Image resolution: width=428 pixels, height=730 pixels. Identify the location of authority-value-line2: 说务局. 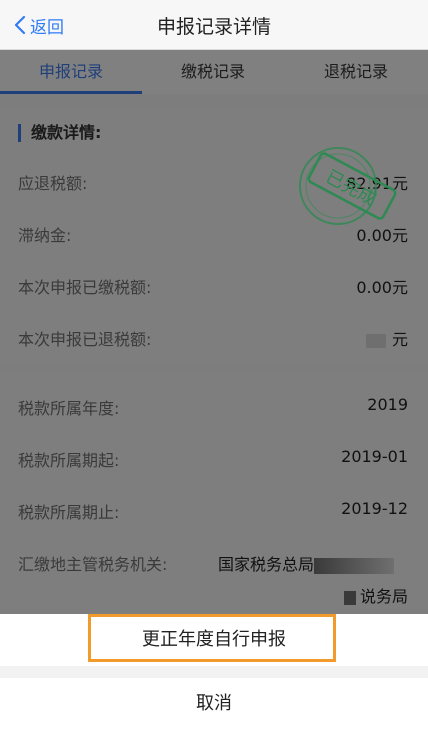
(375, 595).